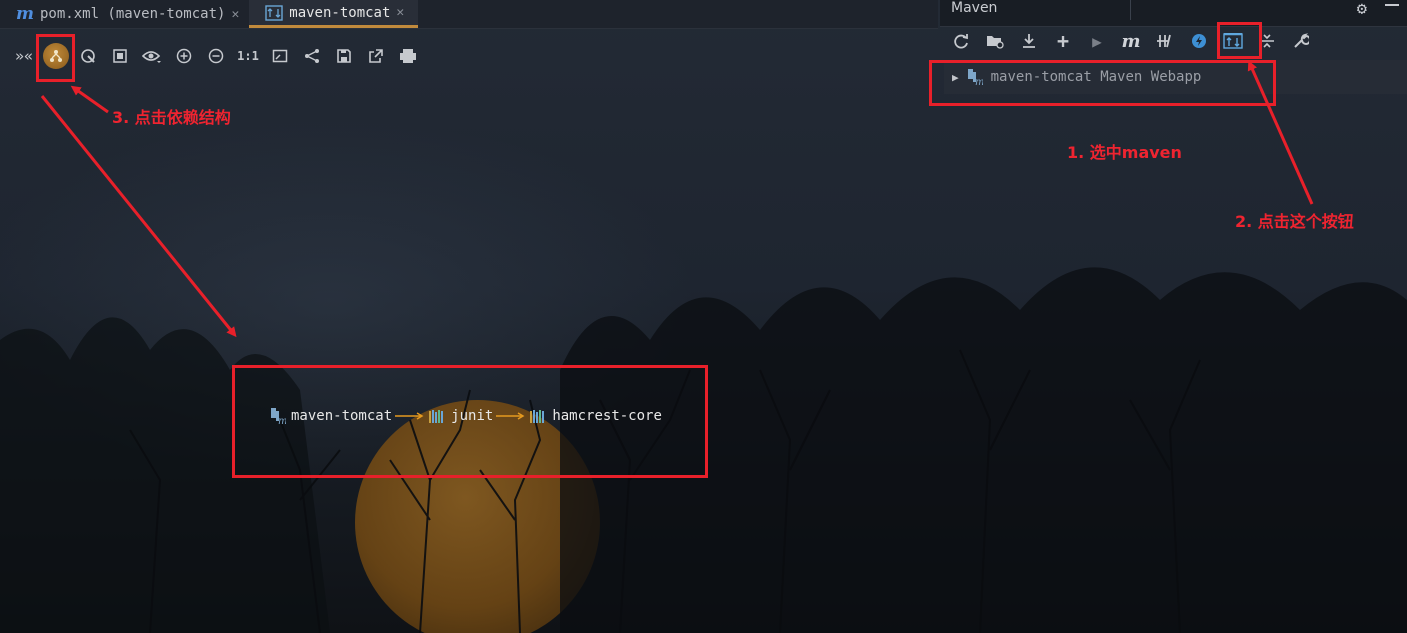 This screenshot has height=633, width=1407. I want to click on settings-wrench-icon, so click(1301, 41).